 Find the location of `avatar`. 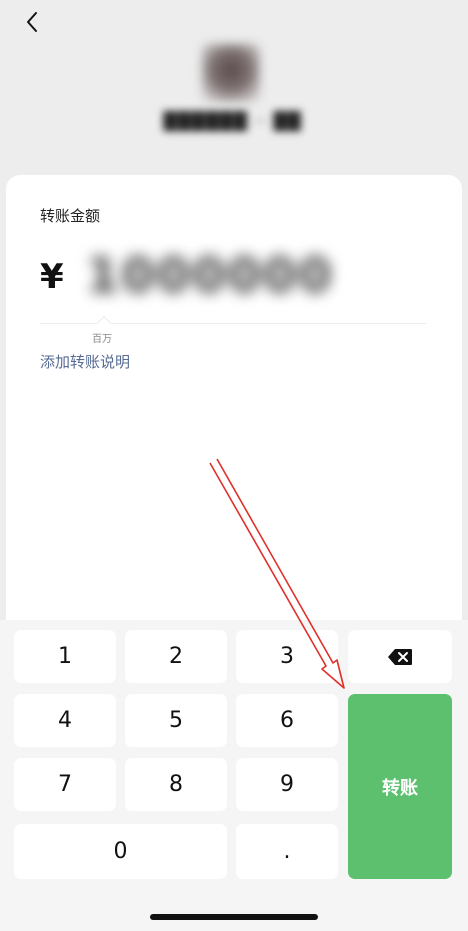

avatar is located at coordinates (231, 73).